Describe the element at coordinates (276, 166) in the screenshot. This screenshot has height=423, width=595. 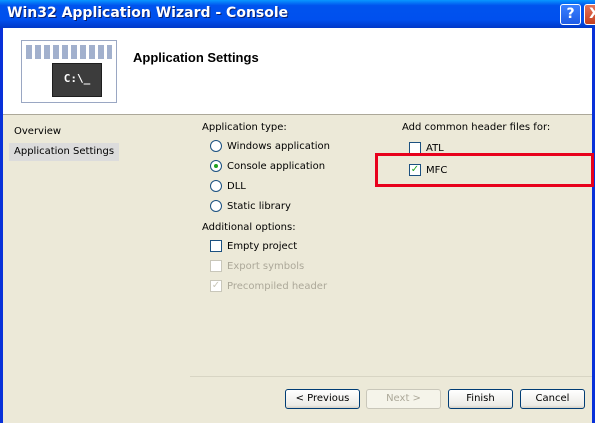
I see `radio-label: Console application` at that location.